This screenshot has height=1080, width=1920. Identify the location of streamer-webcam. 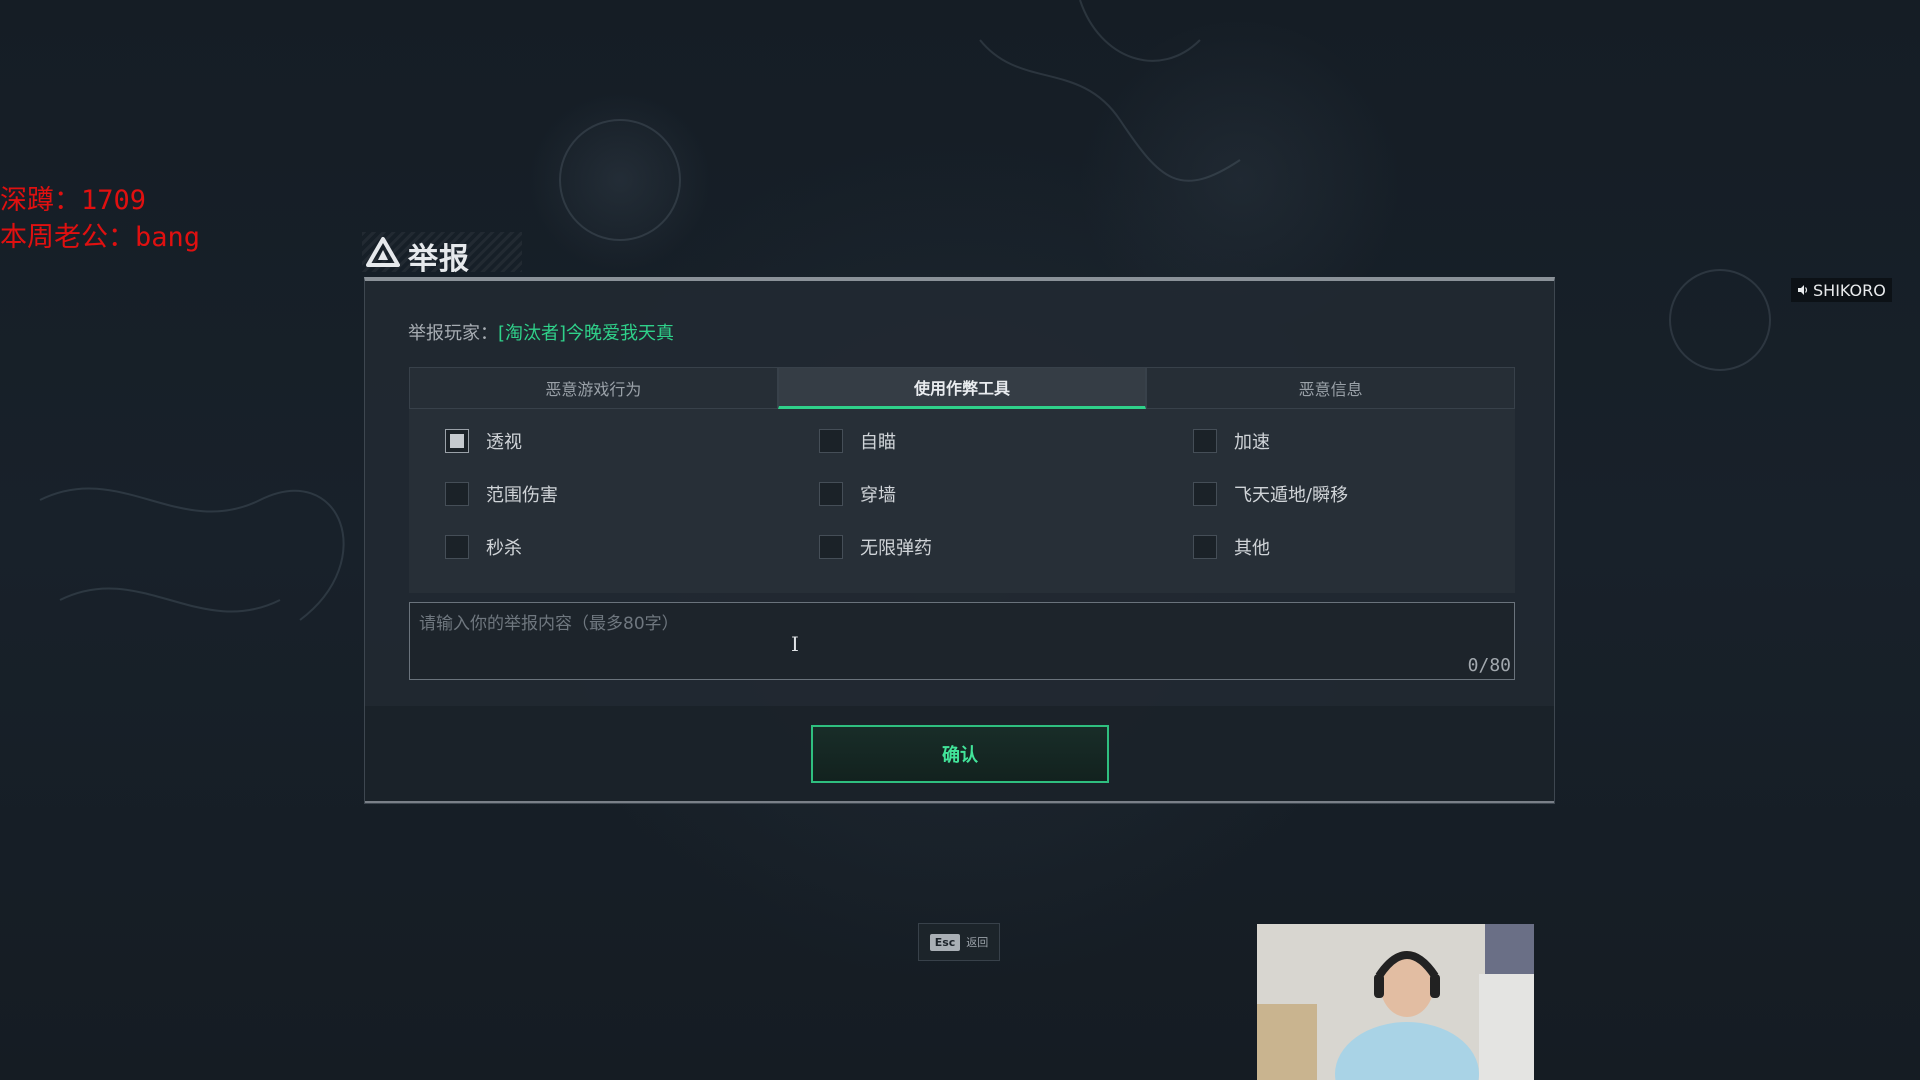
(1395, 1002).